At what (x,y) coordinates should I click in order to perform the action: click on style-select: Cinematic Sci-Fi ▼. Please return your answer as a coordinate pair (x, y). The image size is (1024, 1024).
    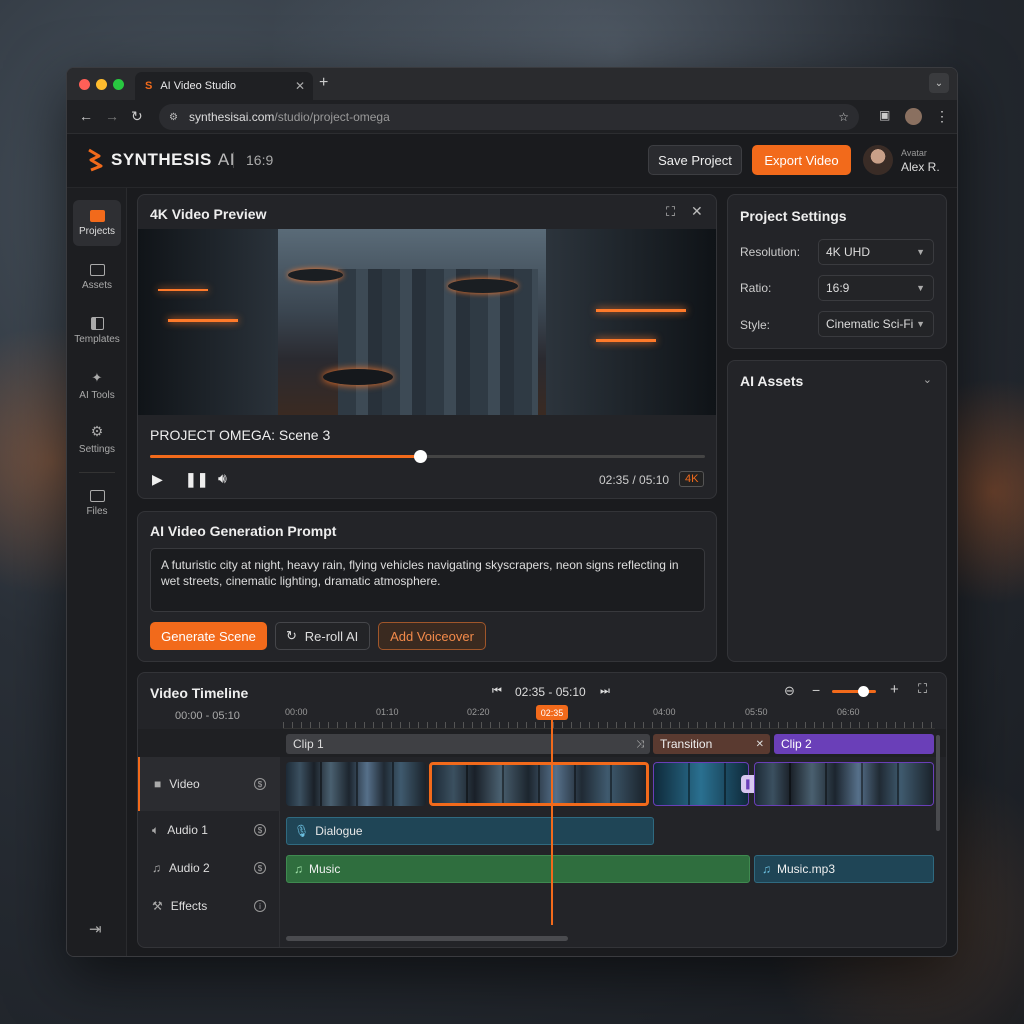
    Looking at the image, I should click on (876, 324).